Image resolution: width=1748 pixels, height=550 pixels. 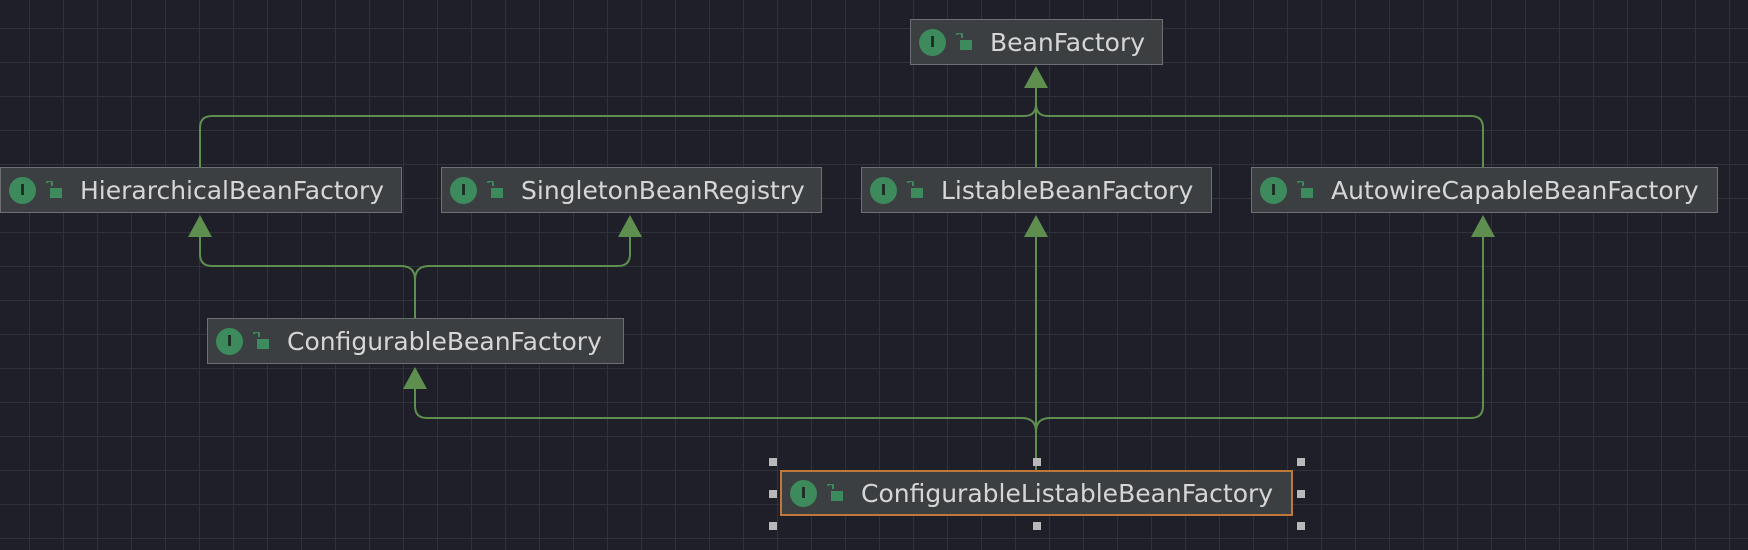 What do you see at coordinates (1301, 526) in the screenshot?
I see `selection-handle-bottom-right` at bounding box center [1301, 526].